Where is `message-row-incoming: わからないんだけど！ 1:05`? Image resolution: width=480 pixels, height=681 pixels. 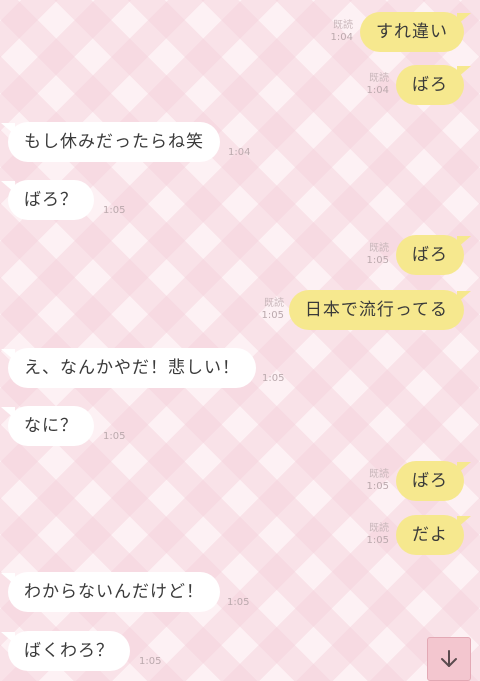 message-row-incoming: わからないんだけど！ 1:05 is located at coordinates (240, 594).